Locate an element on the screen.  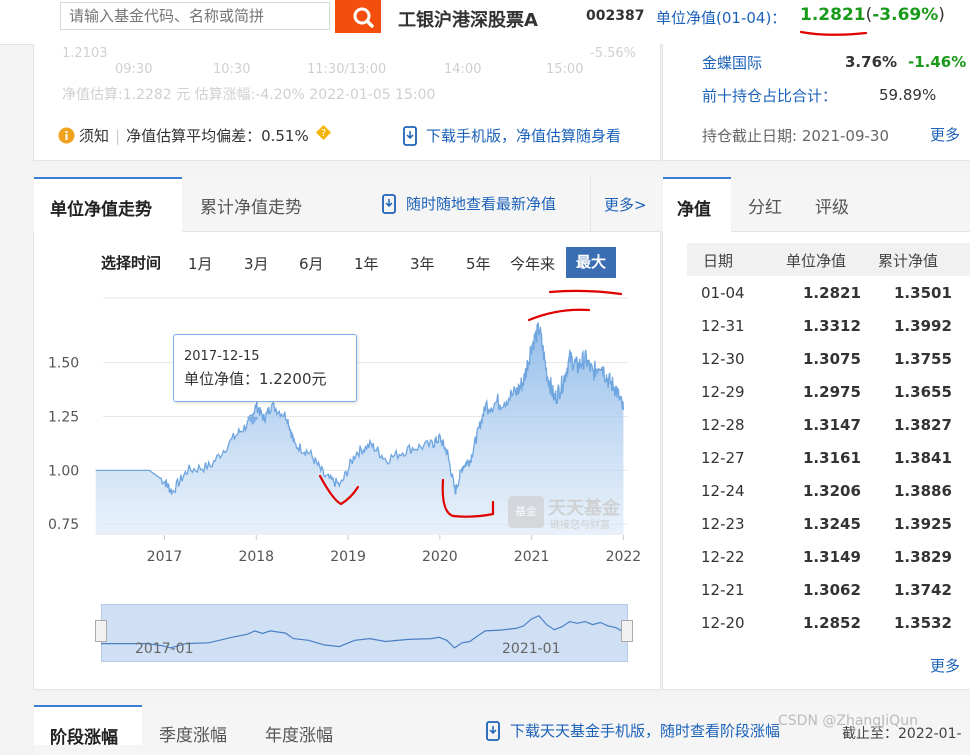
range-1m: 1月 is located at coordinates (200, 263).